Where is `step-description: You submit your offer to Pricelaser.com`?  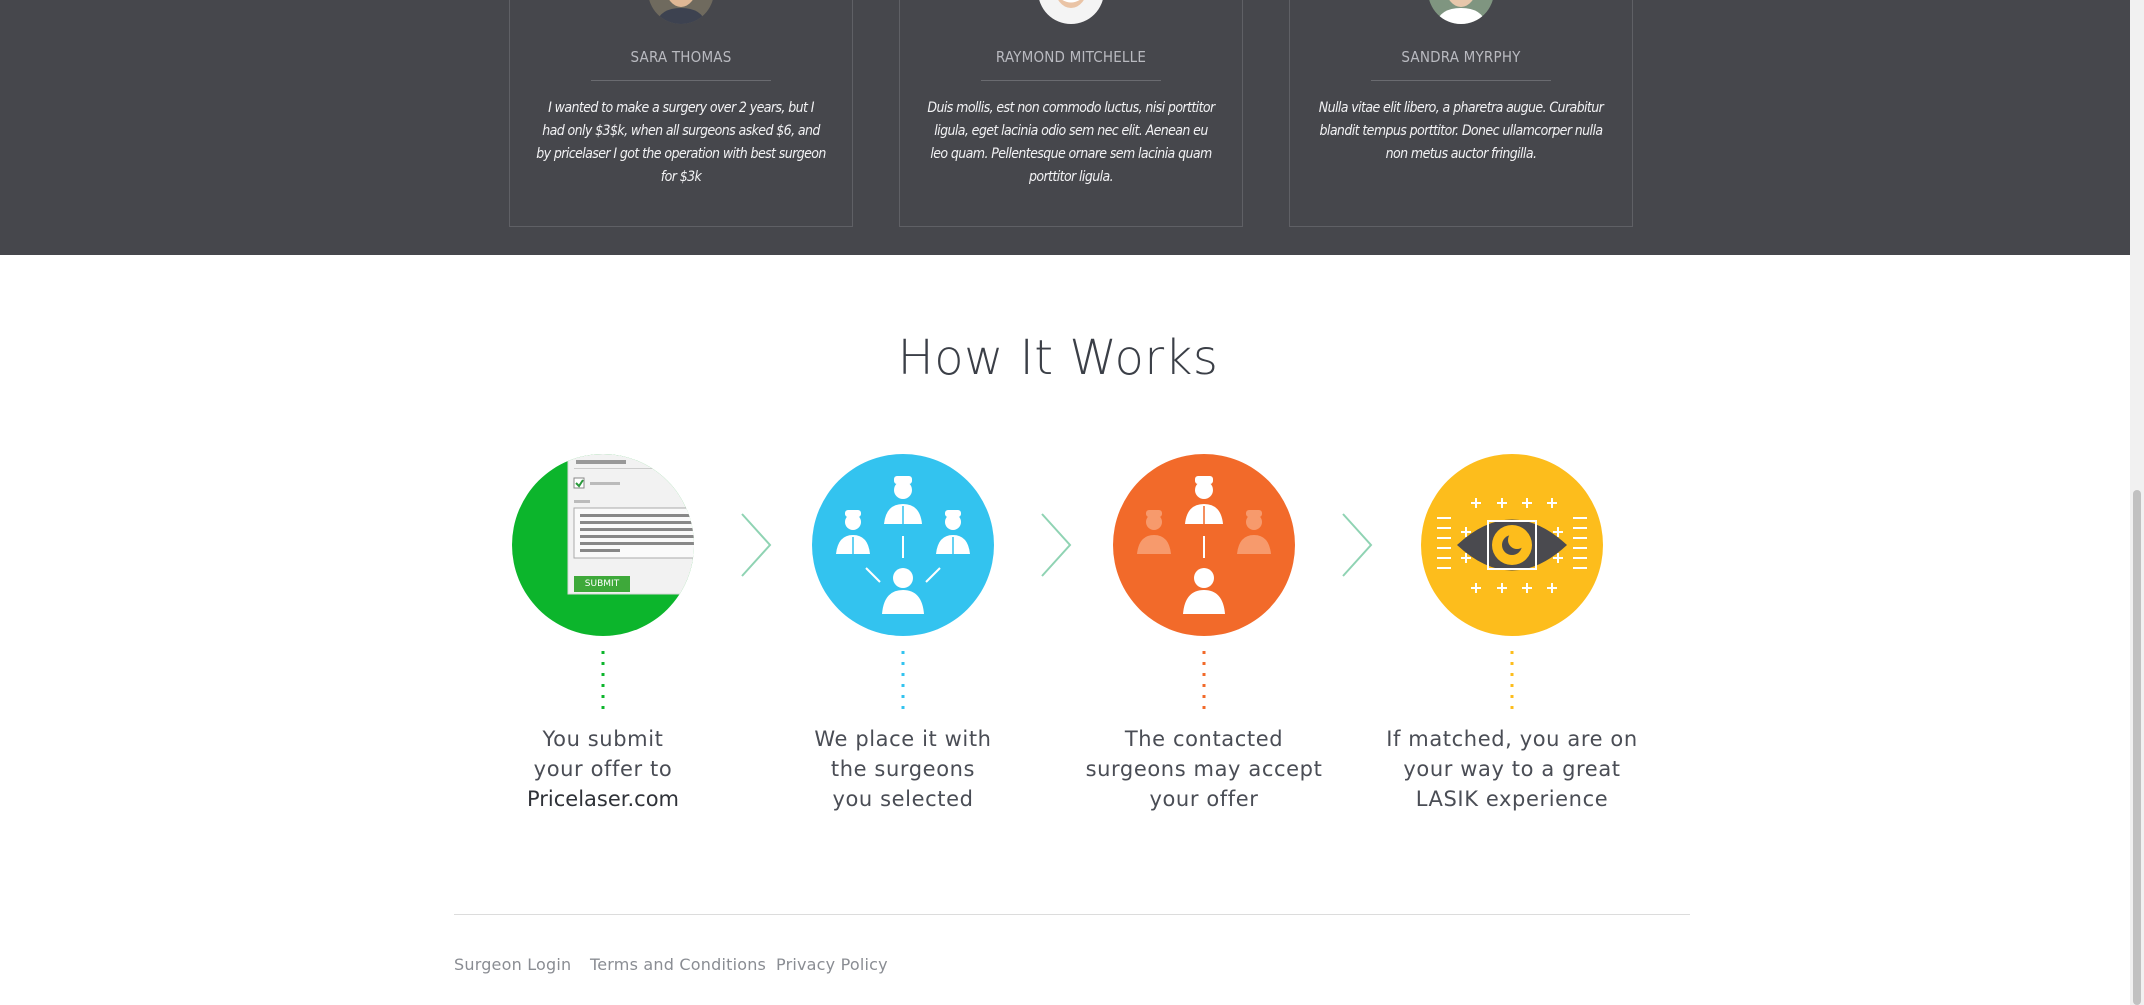
step-description: You submit your offer to Pricelaser.com is located at coordinates (603, 769).